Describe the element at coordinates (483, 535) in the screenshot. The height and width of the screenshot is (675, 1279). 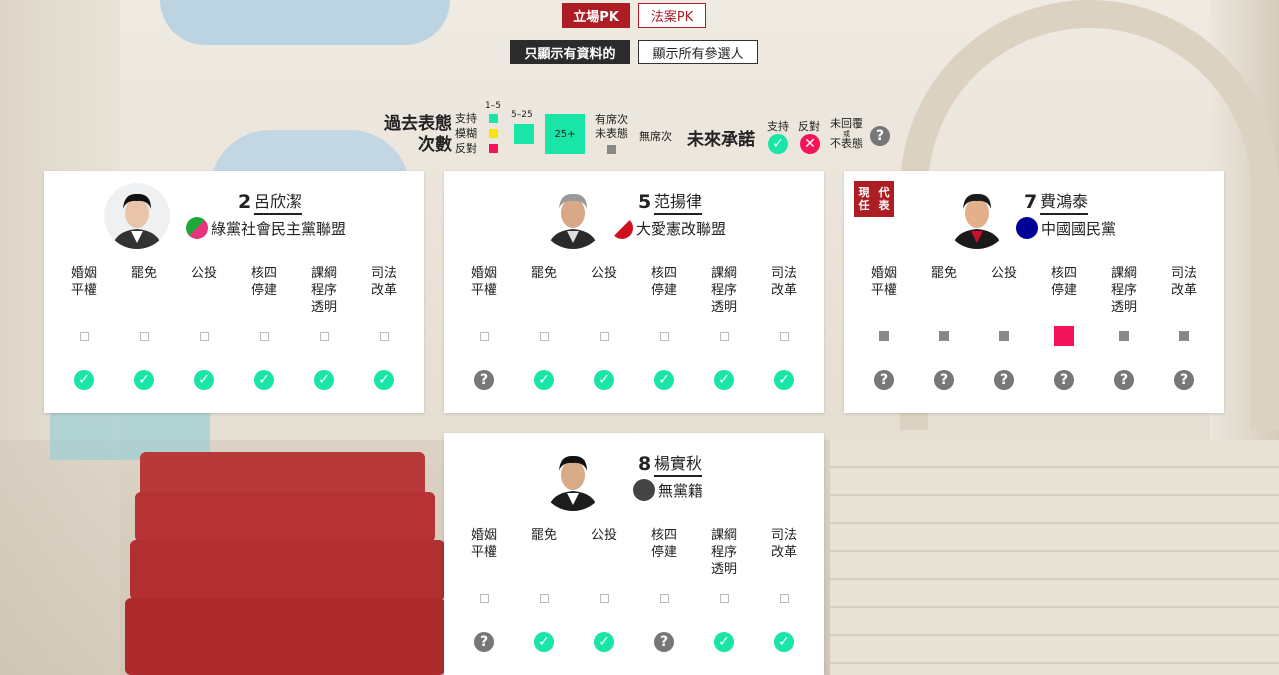
I see `issue-label-line: 婚姻` at that location.